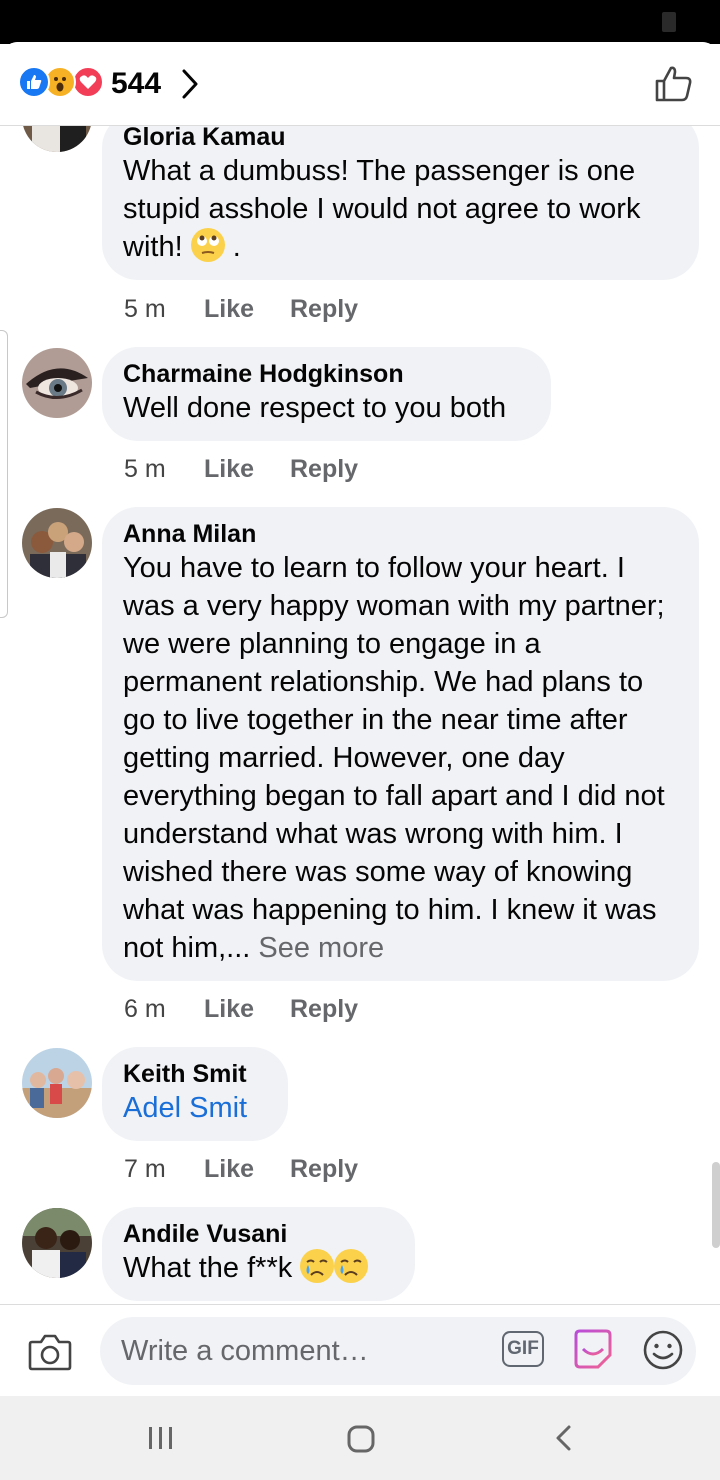  Describe the element at coordinates (327, 374) in the screenshot. I see `comment-author: Charmaine Hodgkinson` at that location.